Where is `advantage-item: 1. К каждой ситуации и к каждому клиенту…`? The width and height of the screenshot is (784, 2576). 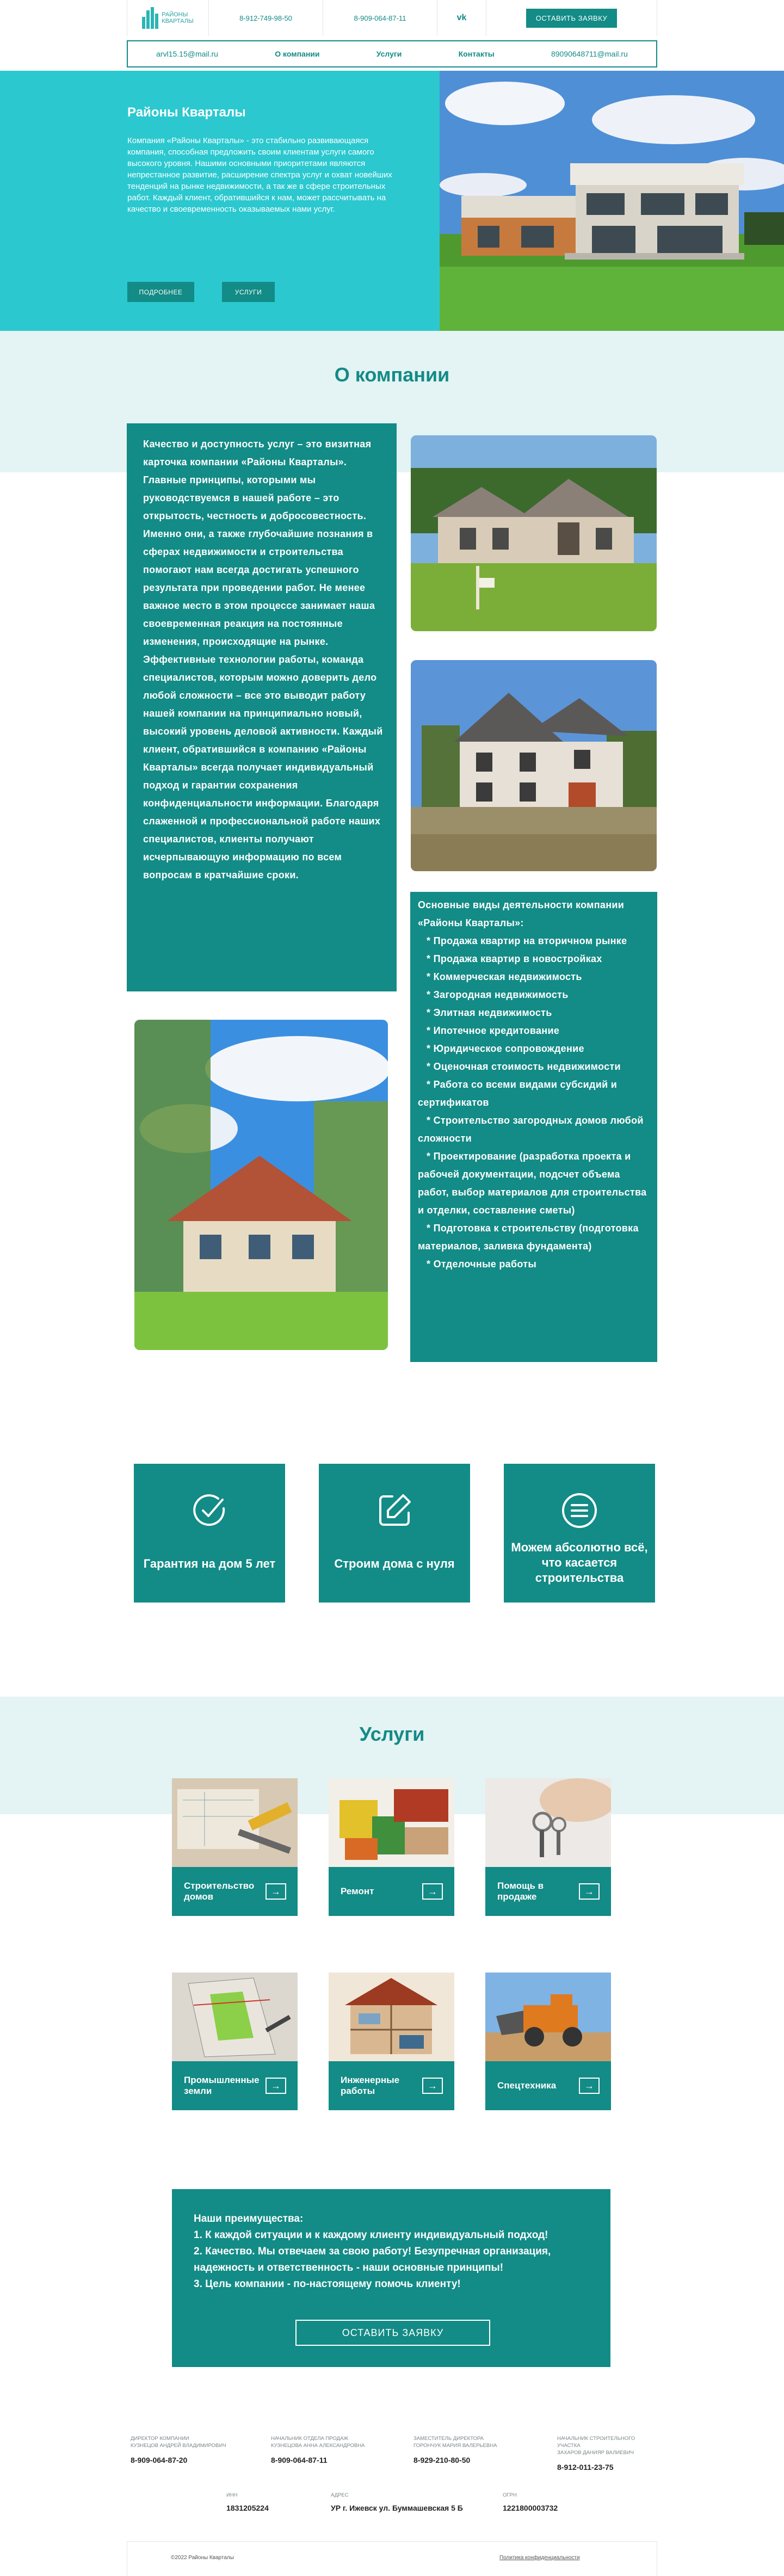 advantage-item: 1. К каждой ситуации и к каждому клиенту… is located at coordinates (371, 2235).